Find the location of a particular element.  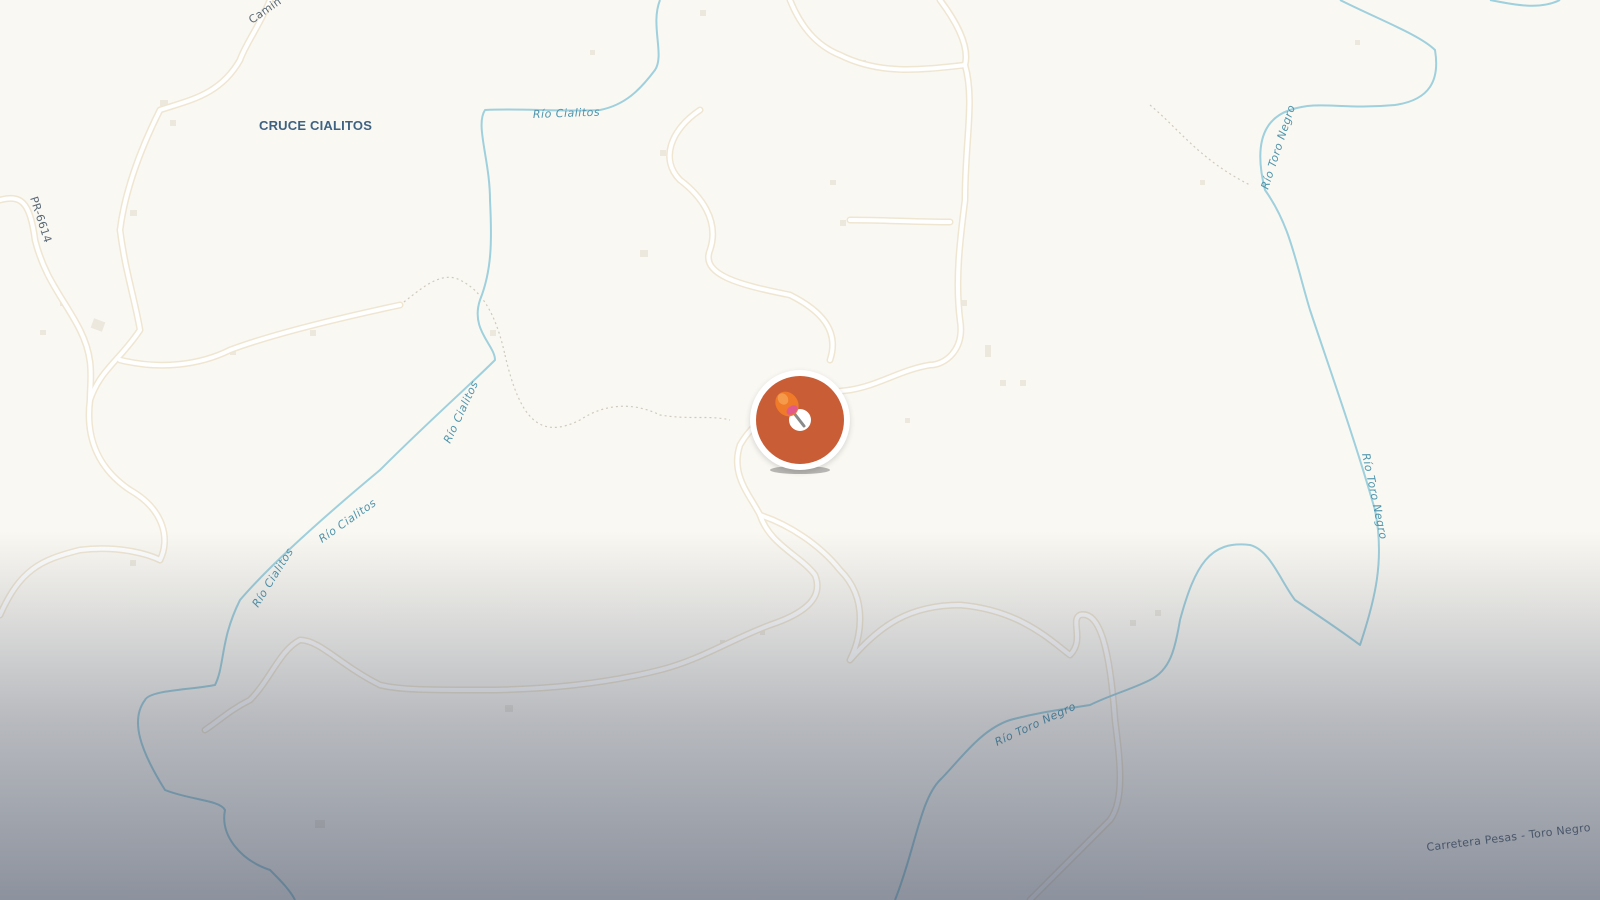

place-label-cruce-cialitos: CRUCE CIALITOS is located at coordinates (315, 125).